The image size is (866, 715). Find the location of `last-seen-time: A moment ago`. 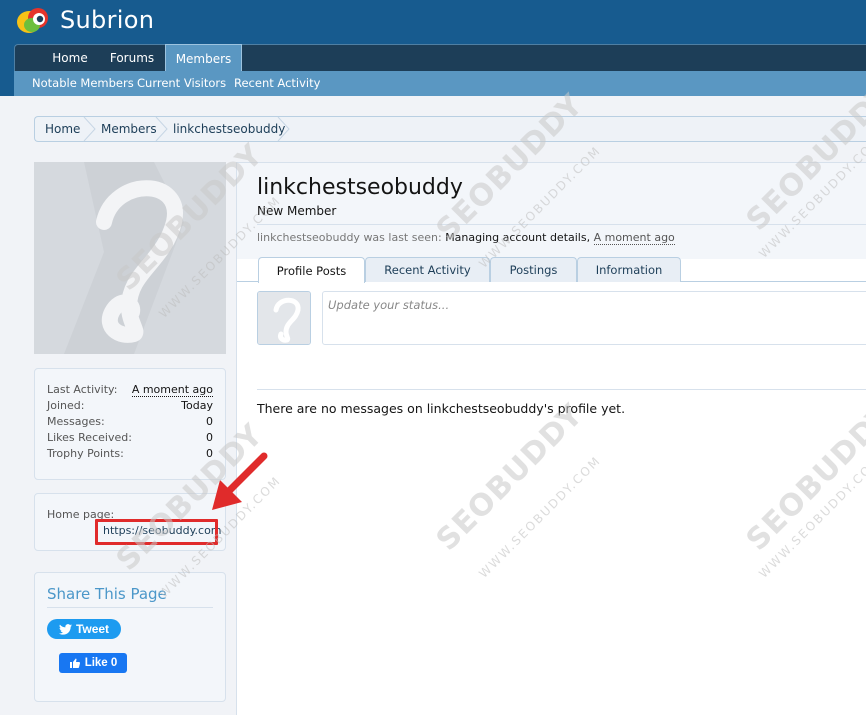

last-seen-time: A moment ago is located at coordinates (634, 238).